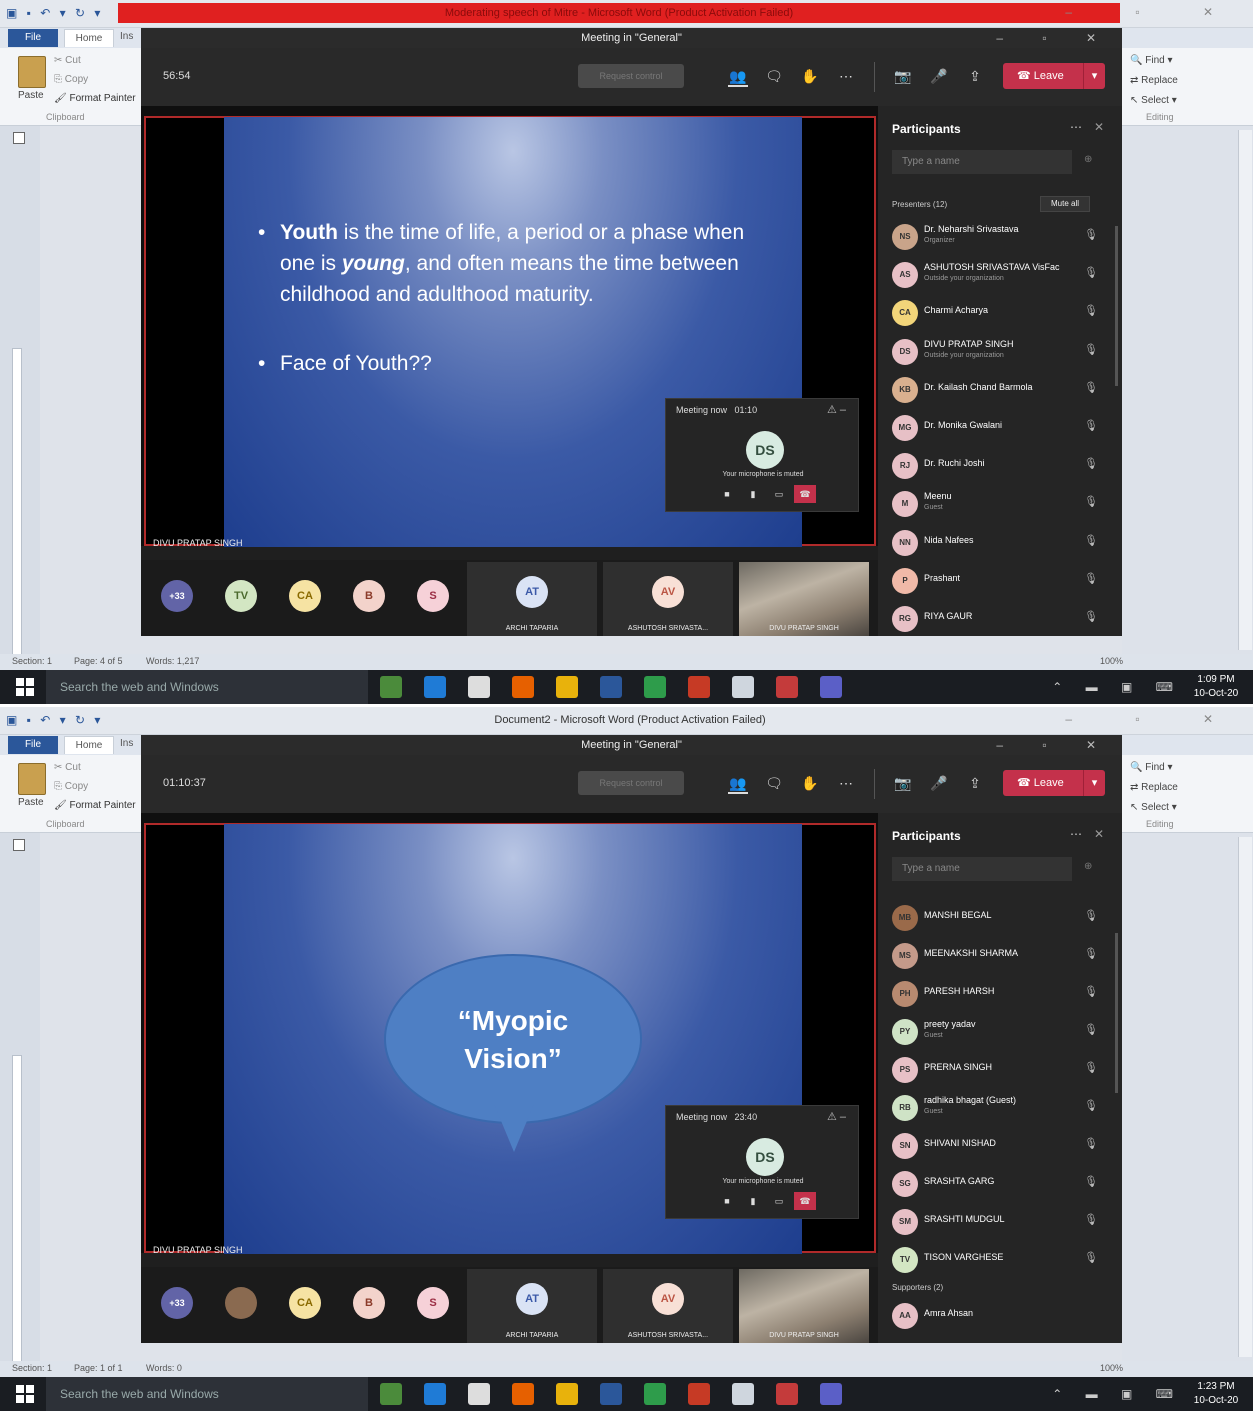 The height and width of the screenshot is (1411, 1253). I want to click on video-tile: AT ARCHI TAPARIA, so click(532, 599).